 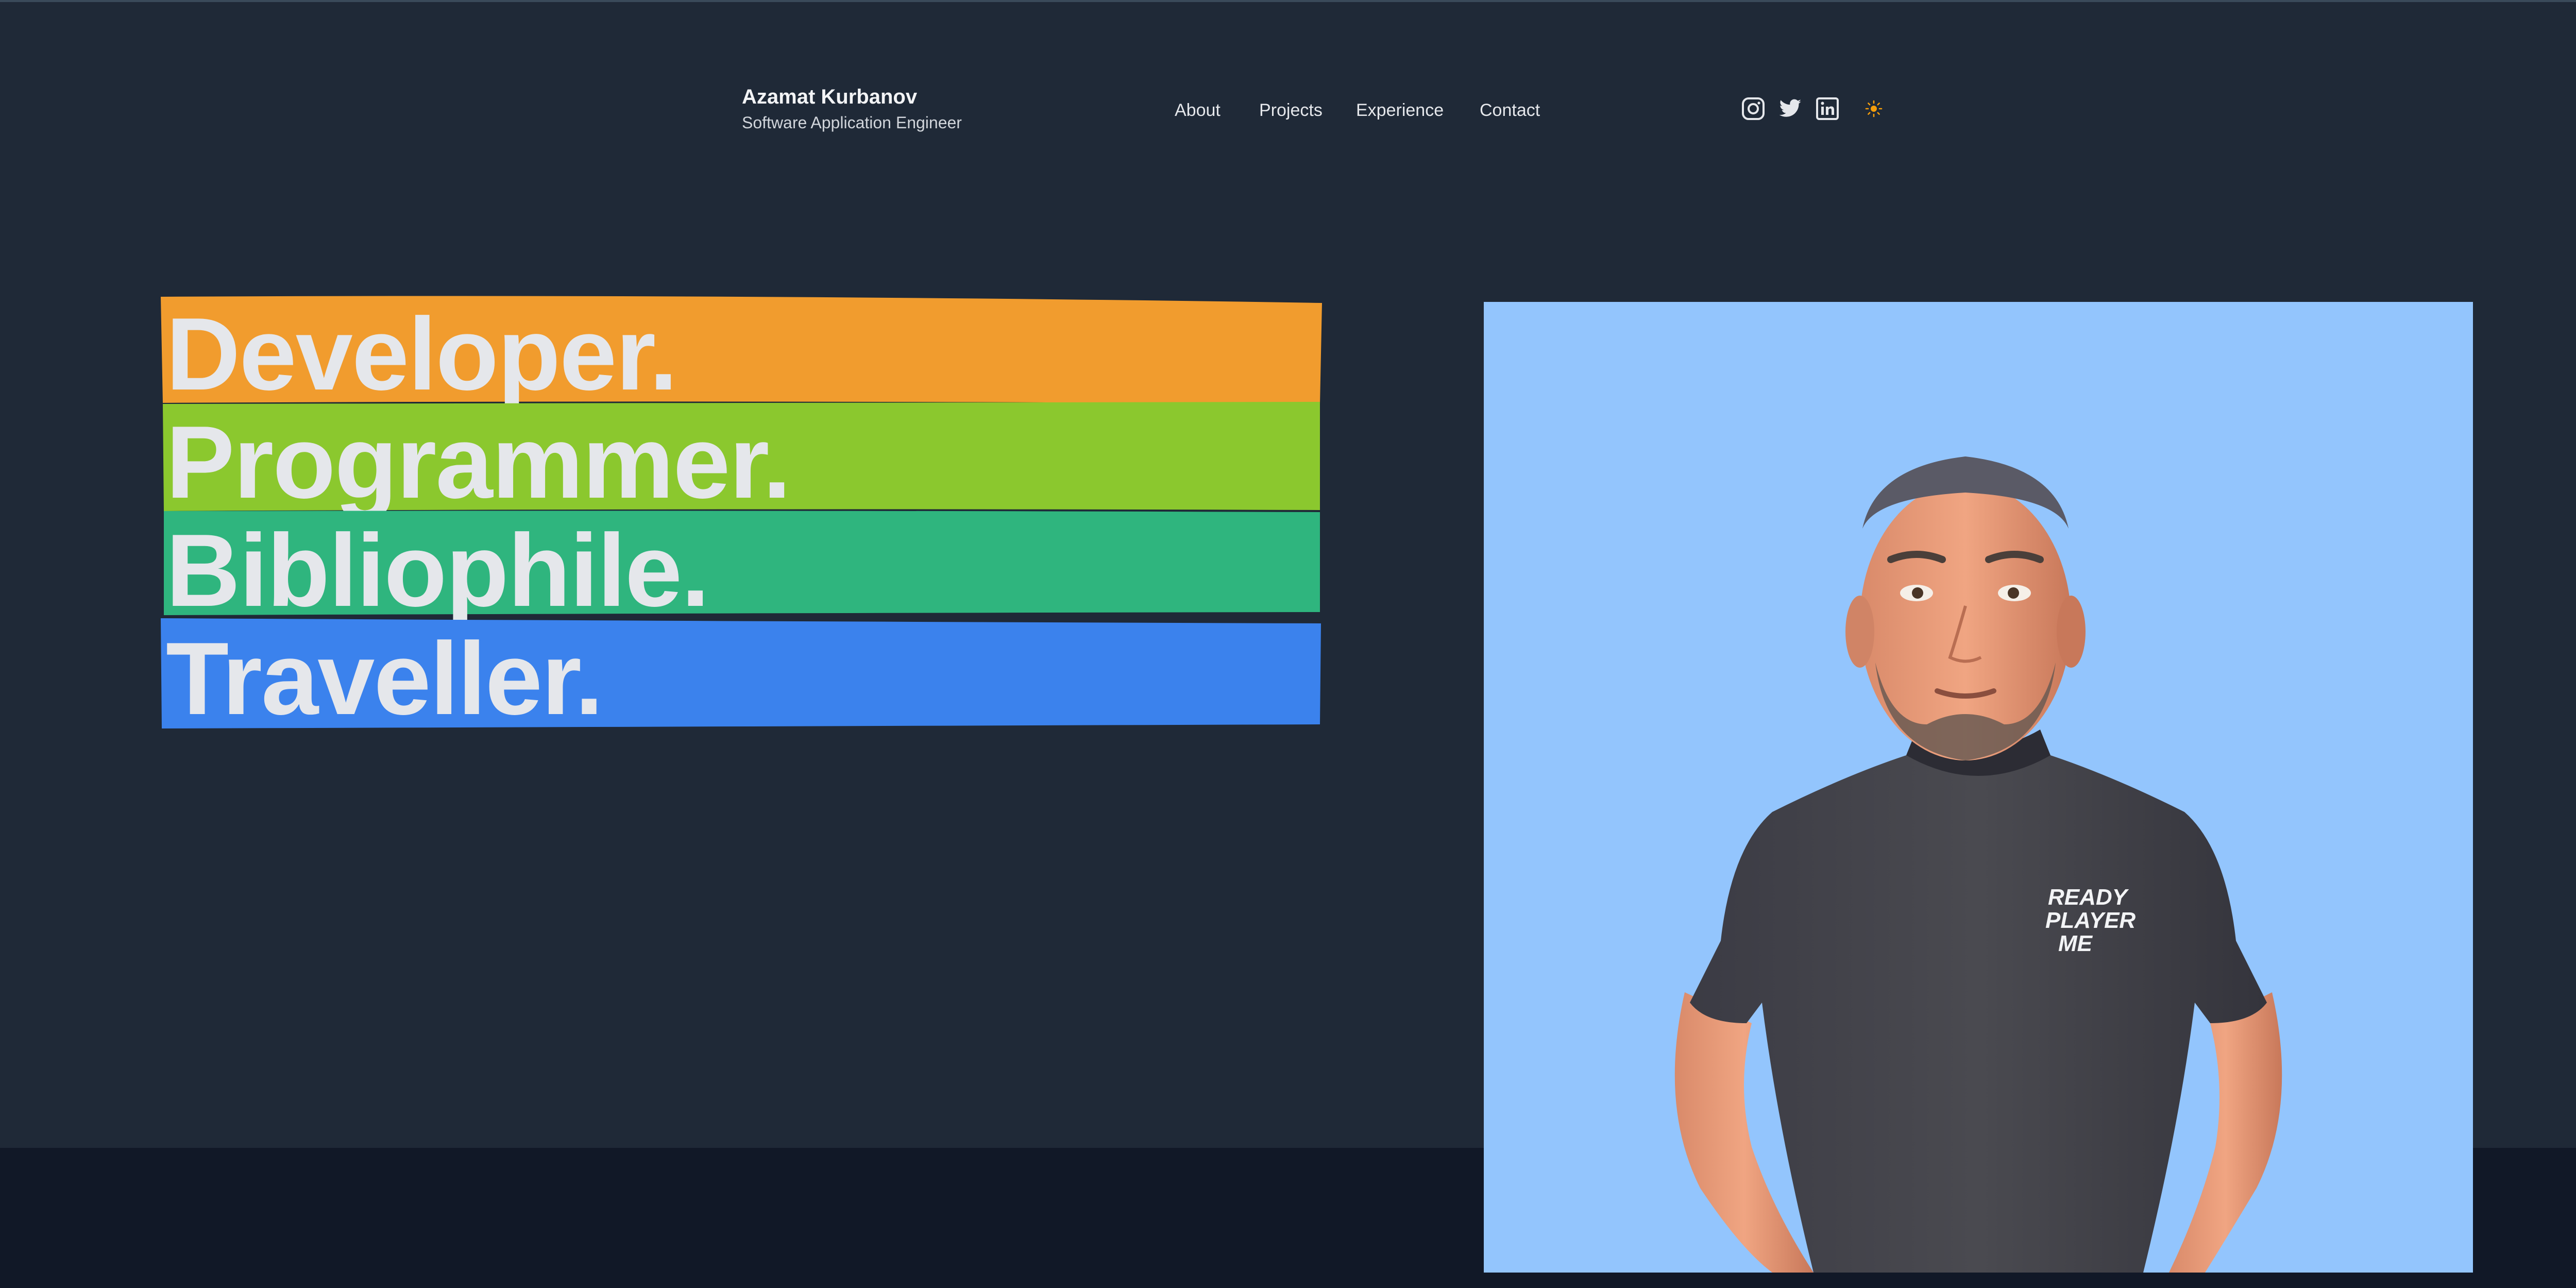 What do you see at coordinates (742, 566) in the screenshot?
I see `hero-row-bibliophile: Bibliophile.` at bounding box center [742, 566].